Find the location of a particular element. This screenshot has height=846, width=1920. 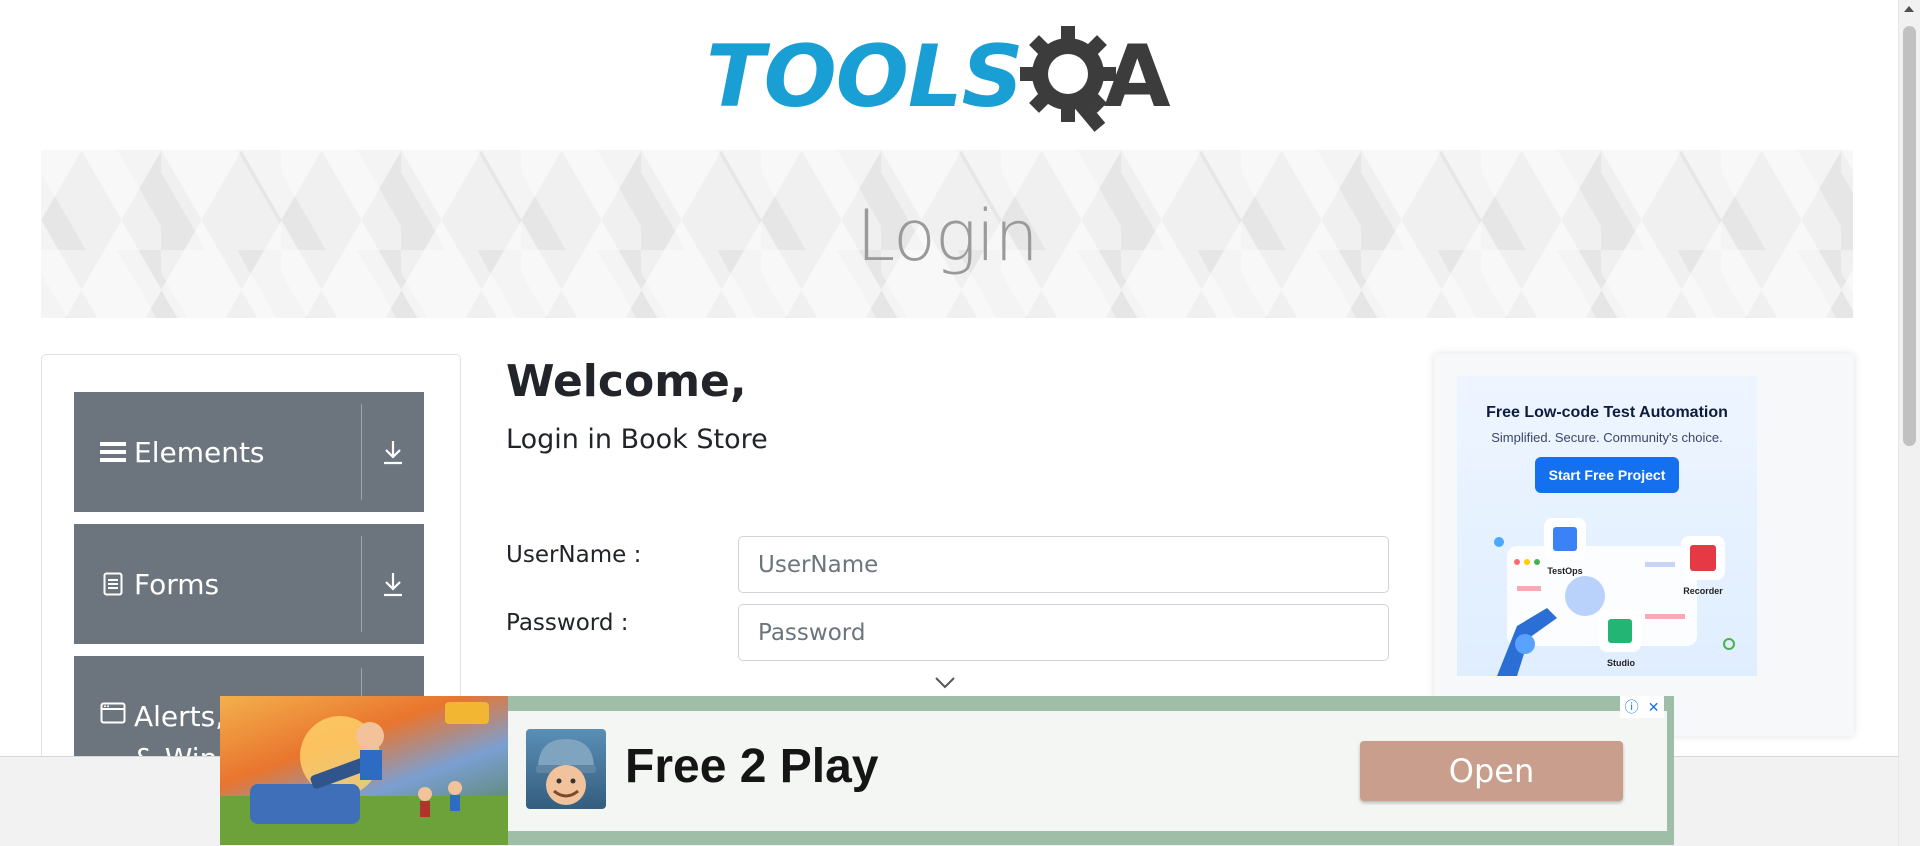

start-free-project-button: Start Free Project is located at coordinates (1607, 475).